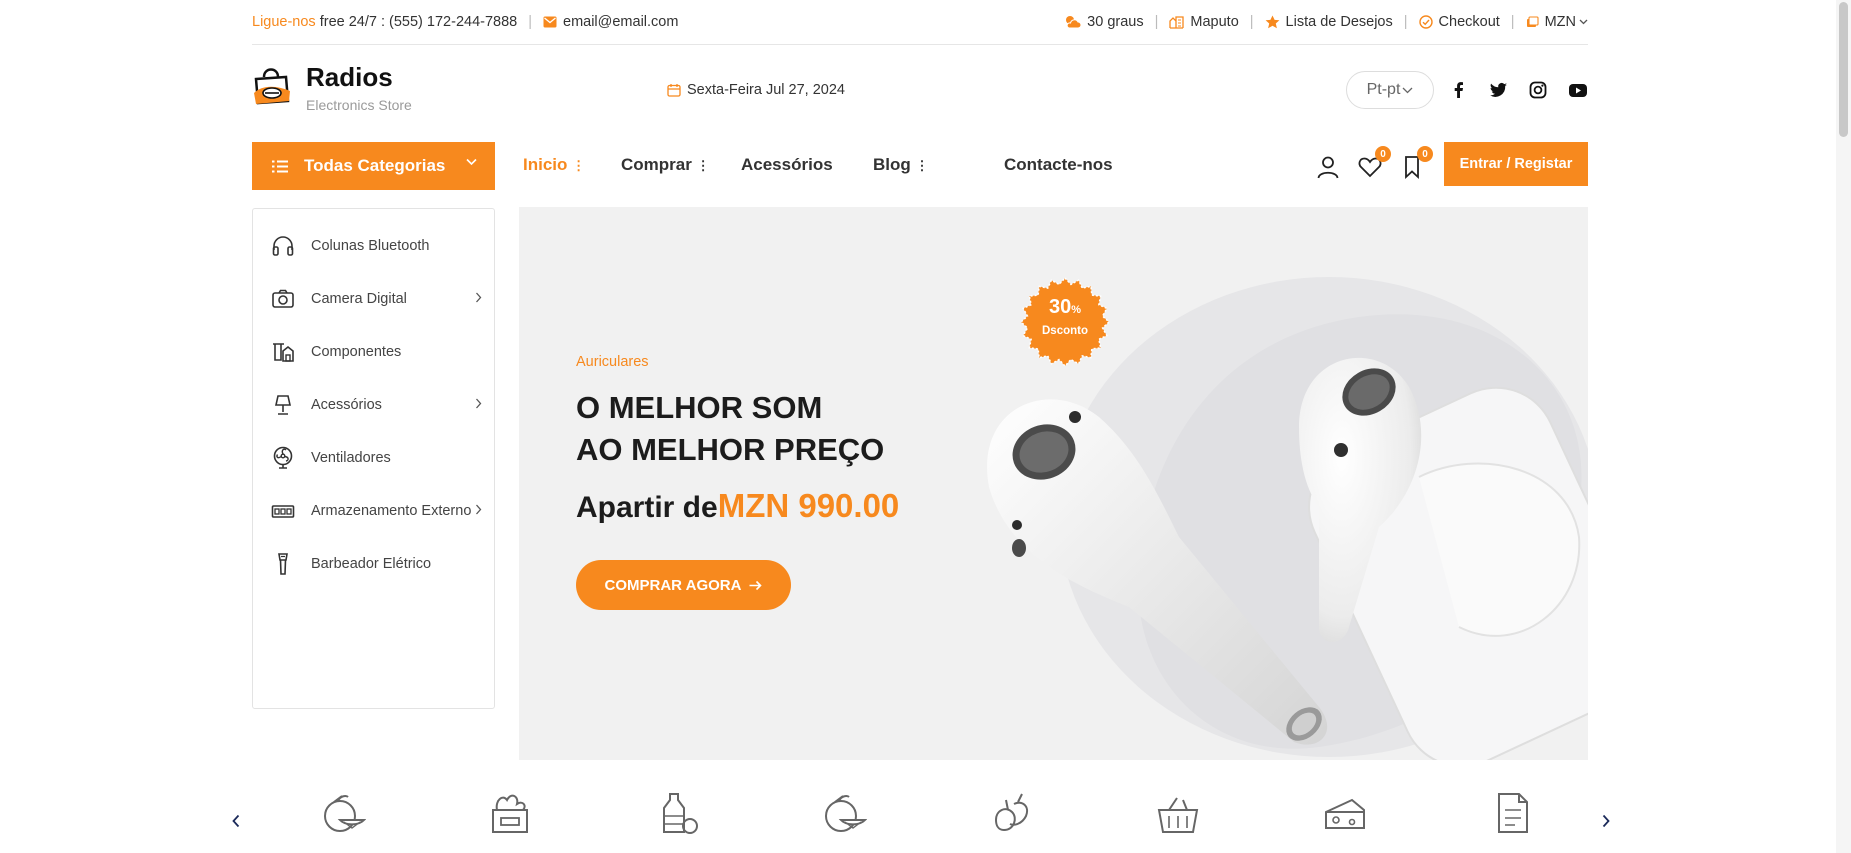  What do you see at coordinates (376, 352) in the screenshot?
I see `category-item-componentes: Componentes` at bounding box center [376, 352].